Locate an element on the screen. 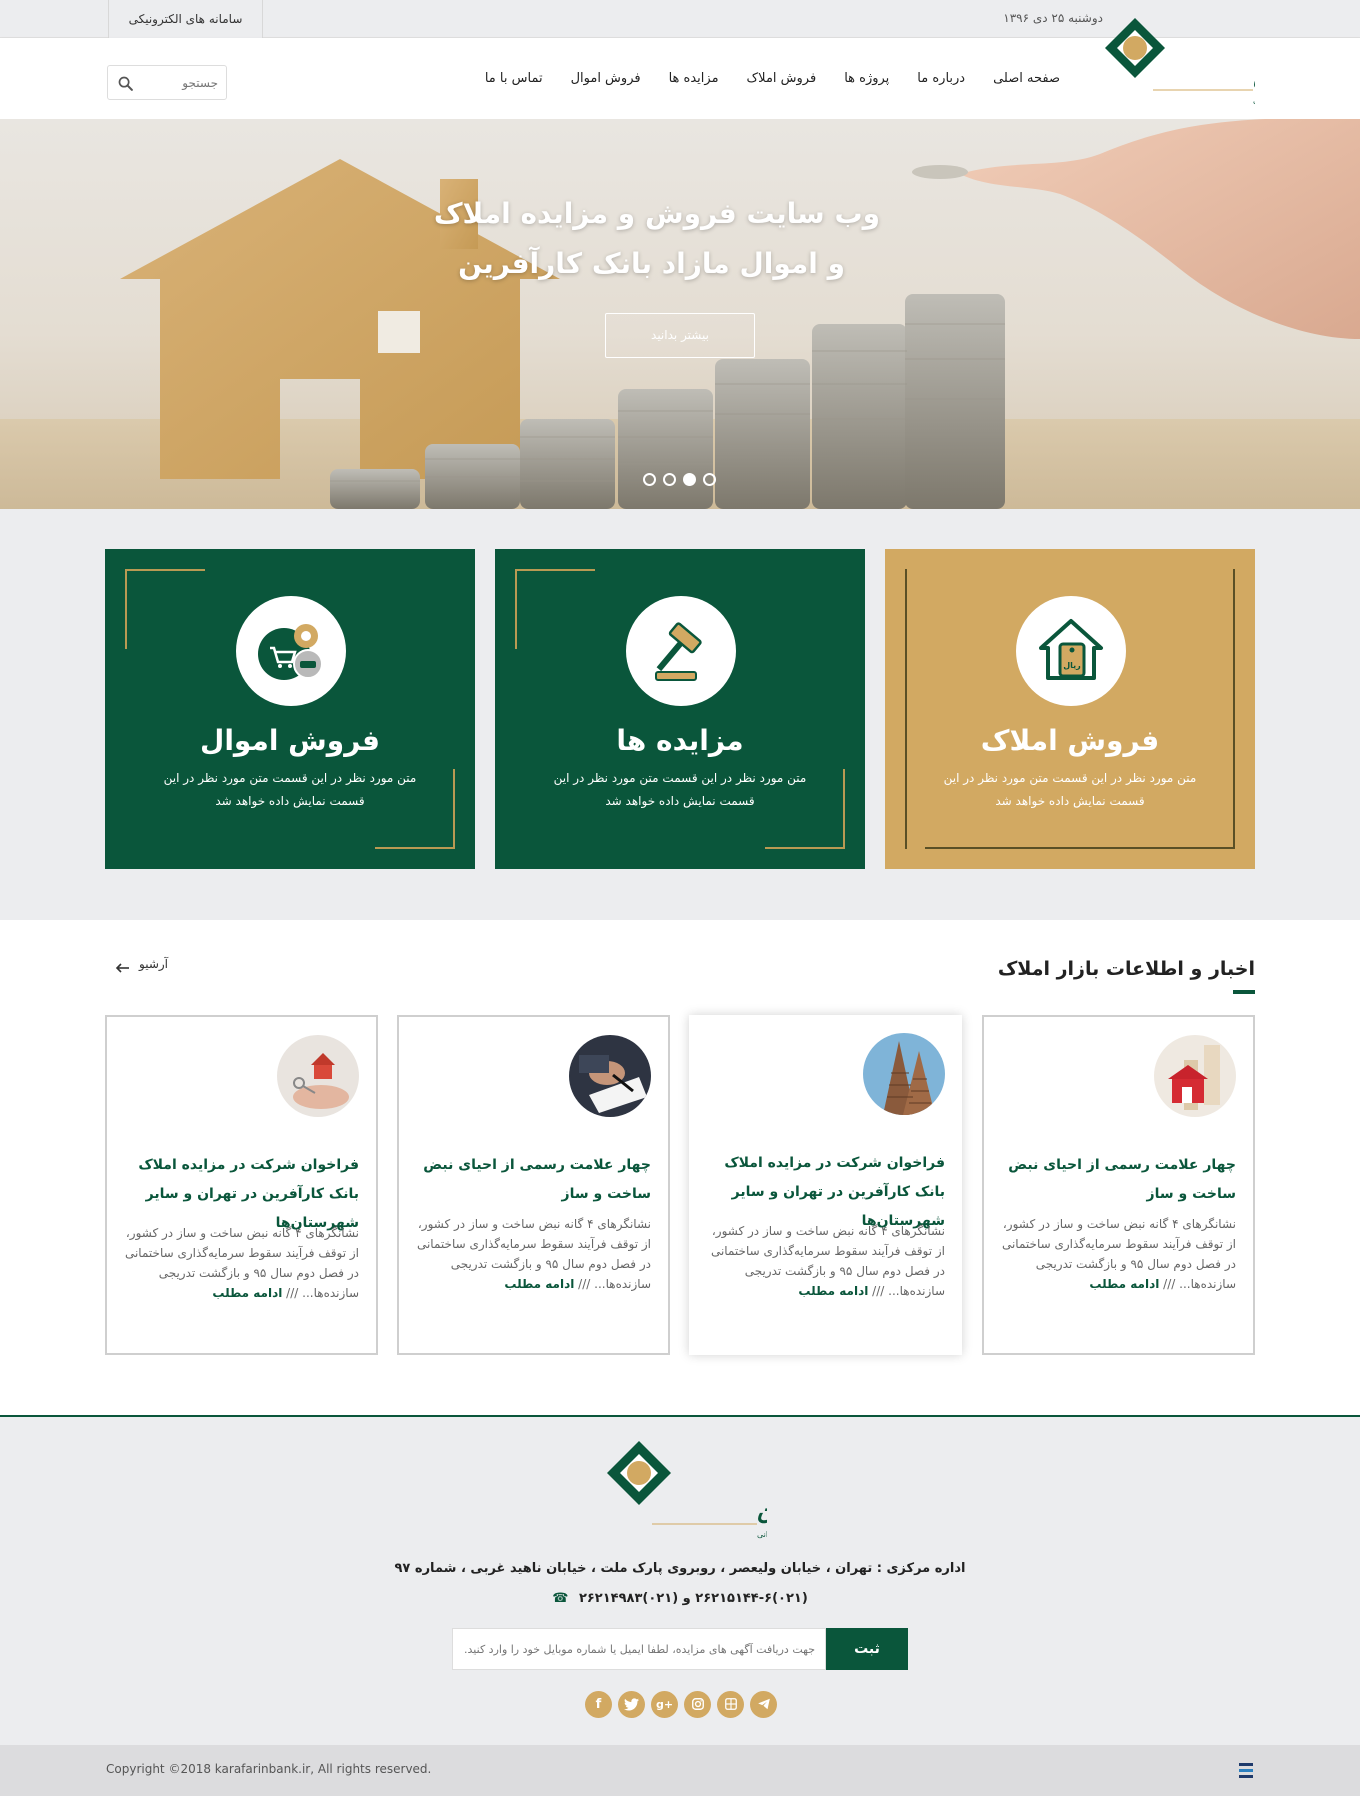  facebook-icon: f is located at coordinates (598, 1704).